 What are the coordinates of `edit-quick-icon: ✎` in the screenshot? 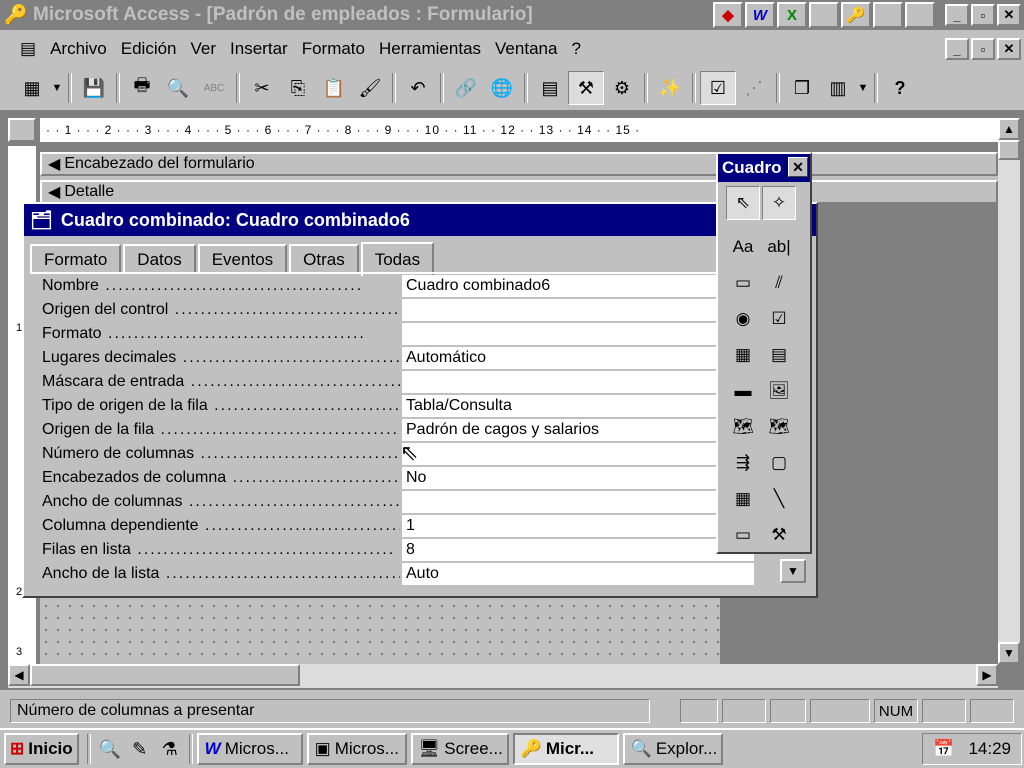 It's located at (140, 749).